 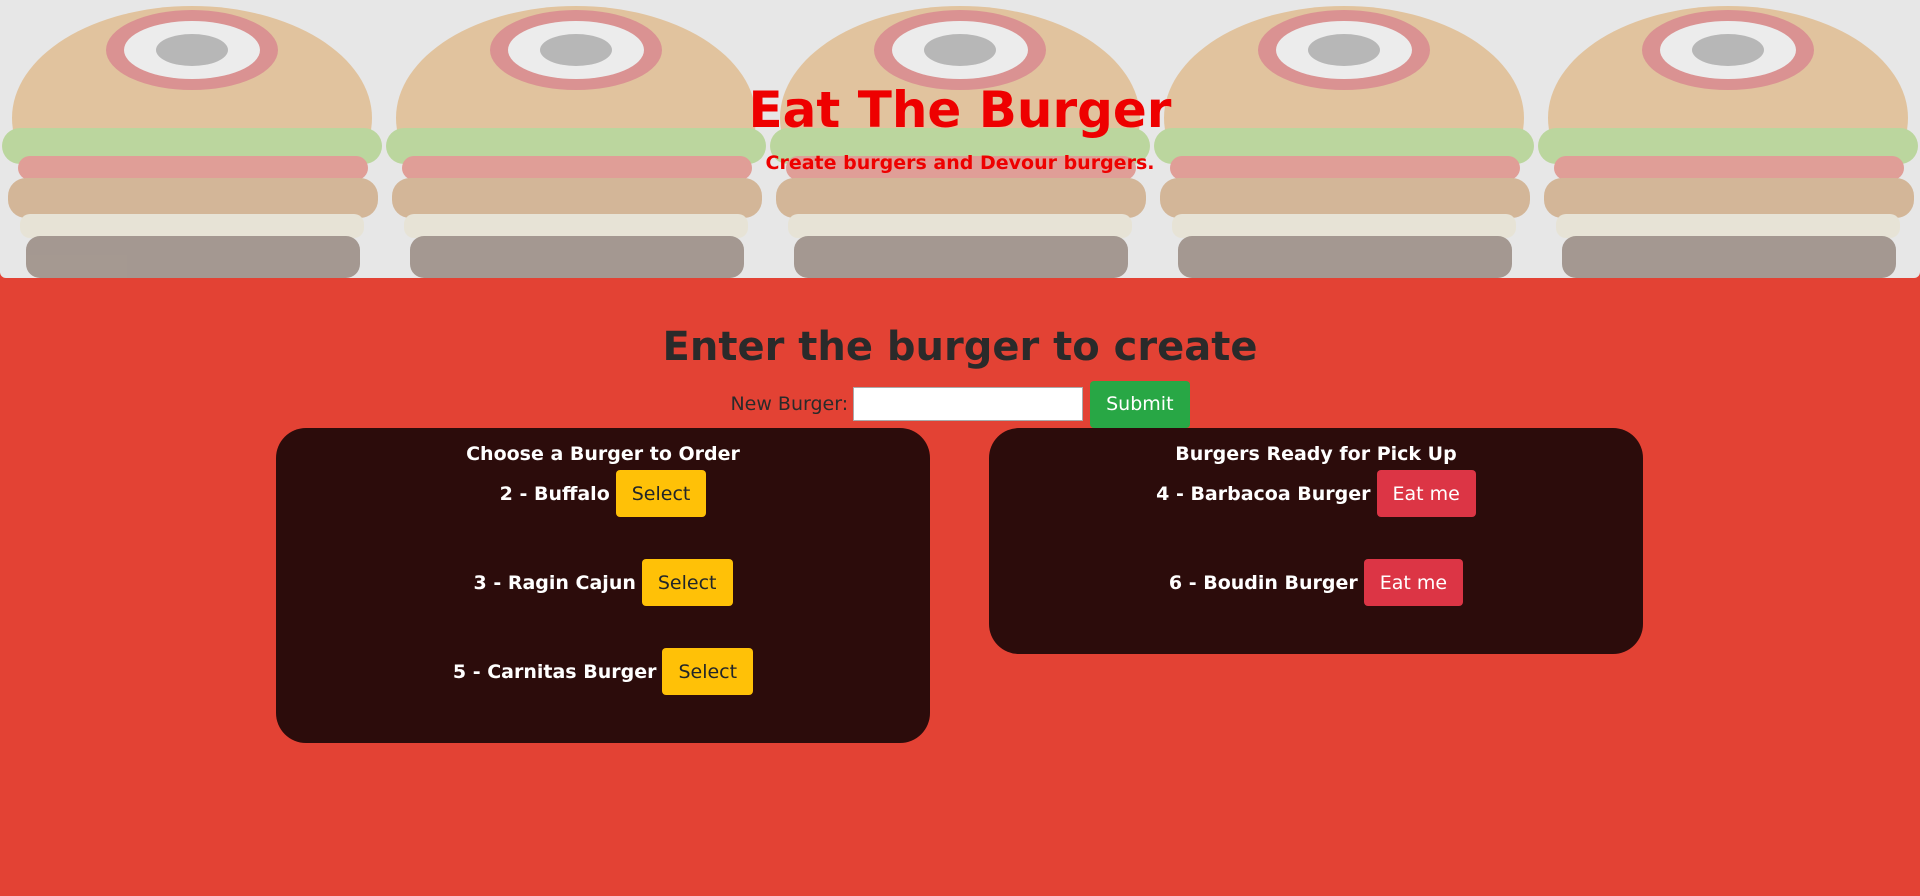 What do you see at coordinates (554, 671) in the screenshot?
I see `burger-label: 5 - Carnitas Burger` at bounding box center [554, 671].